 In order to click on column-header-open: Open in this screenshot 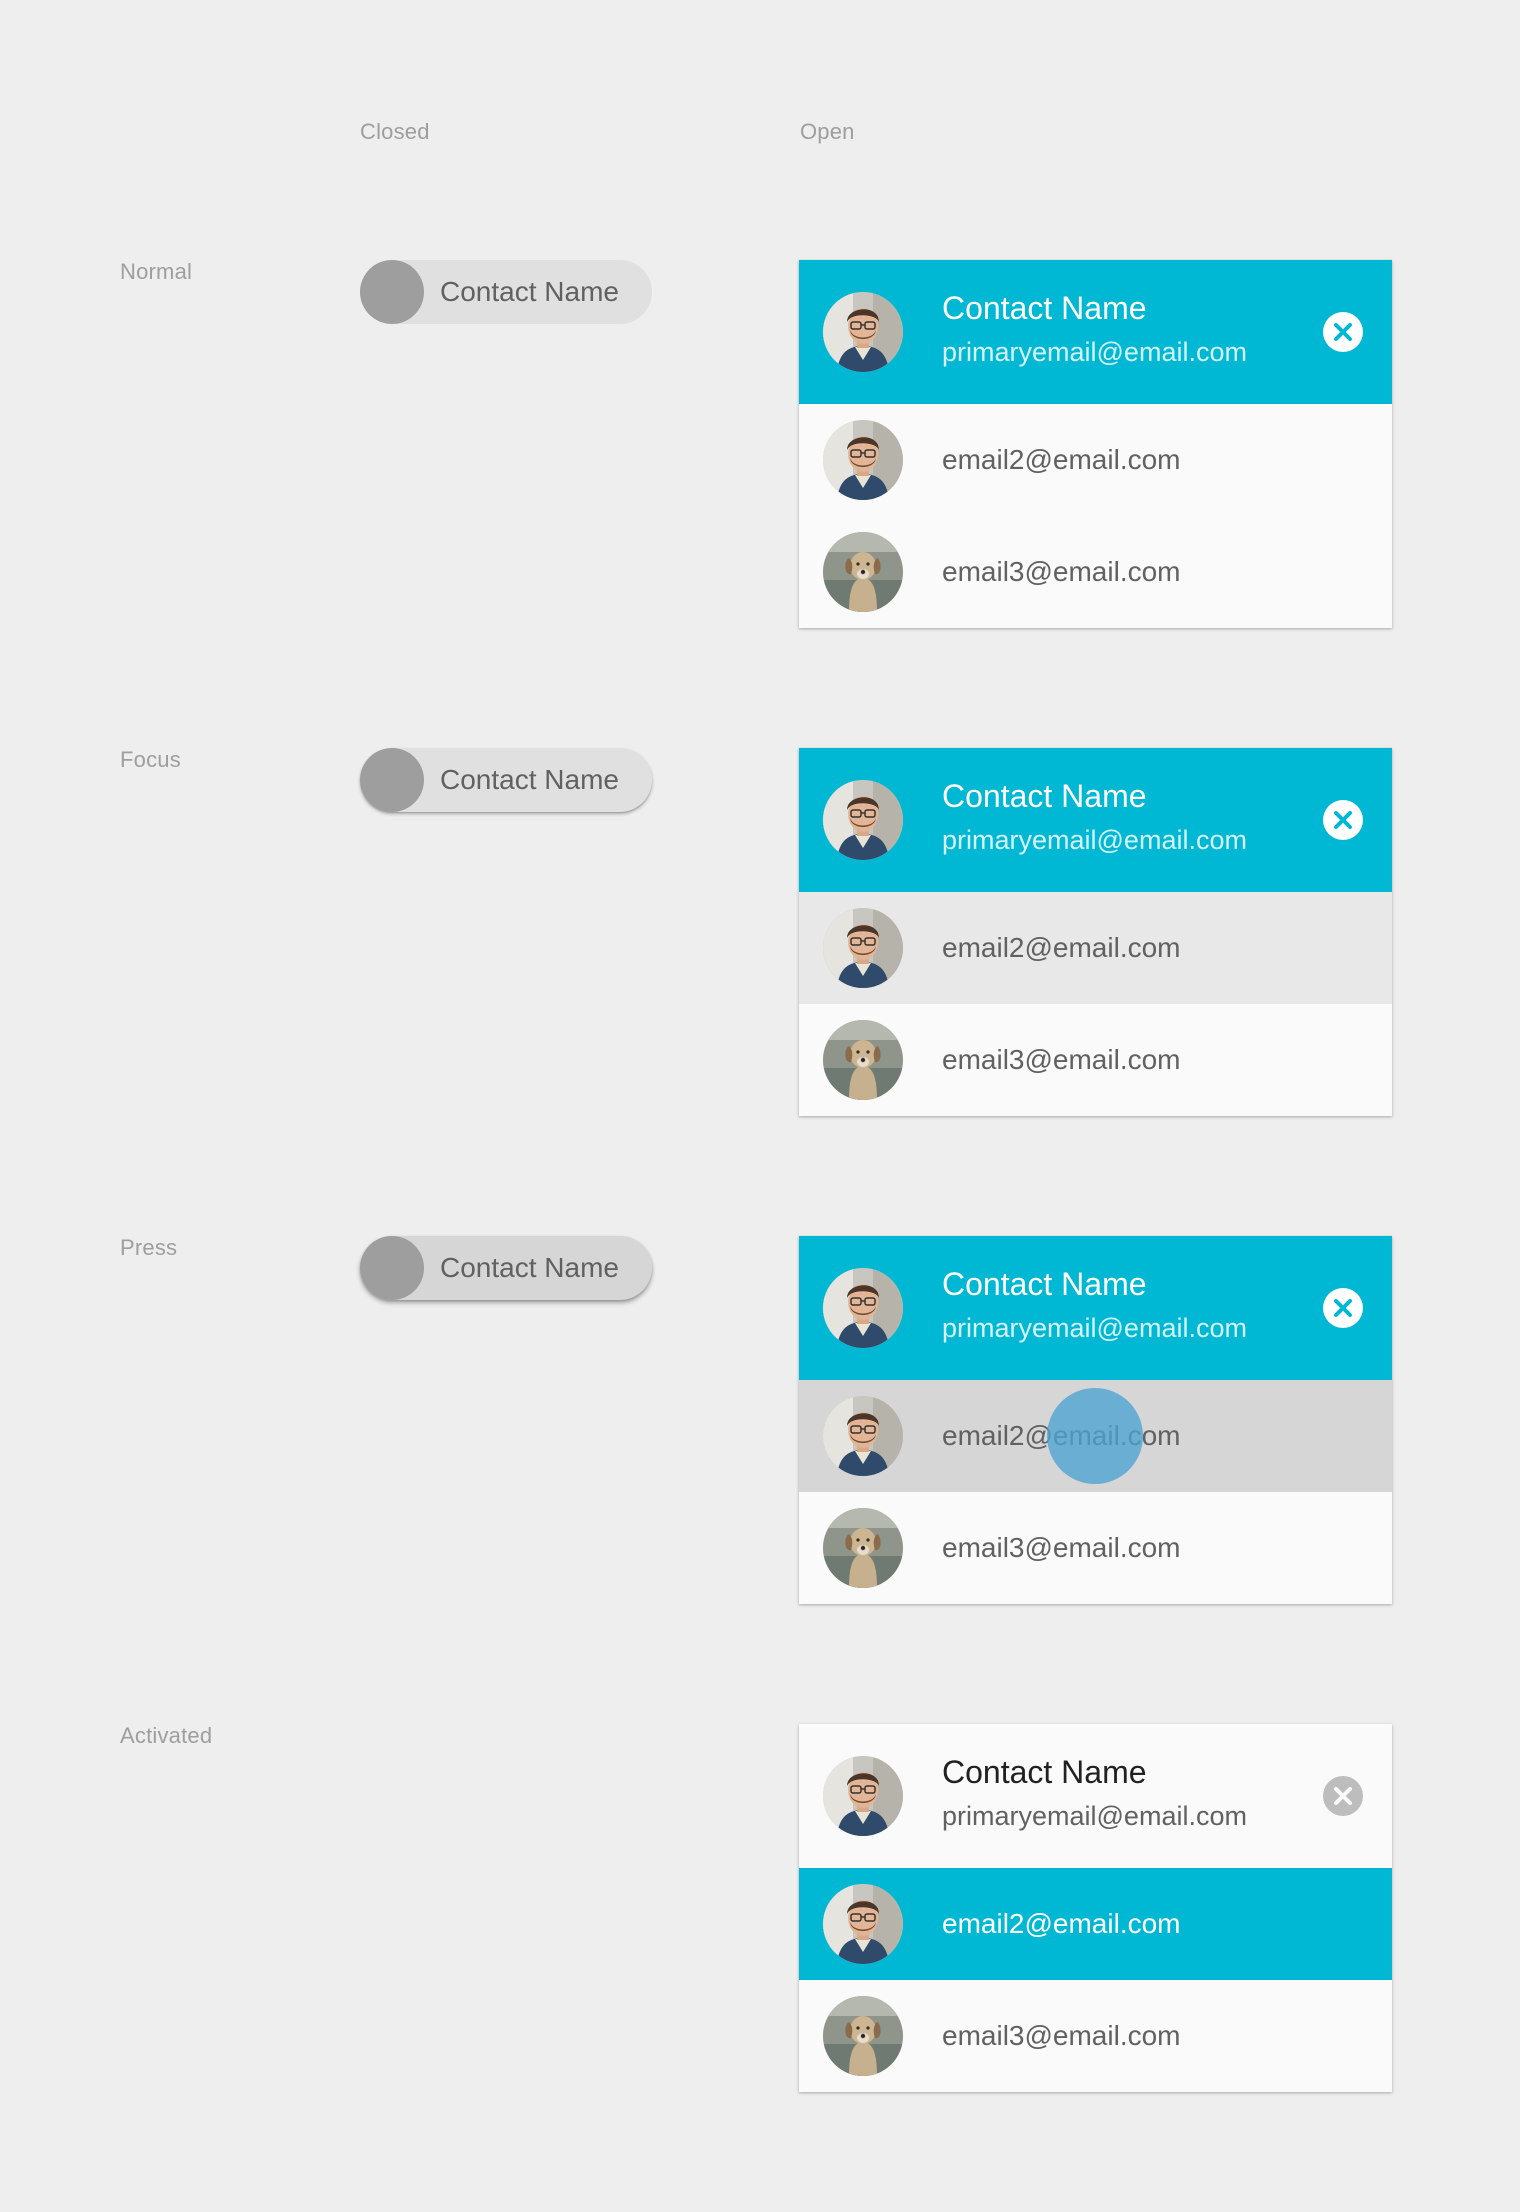, I will do `click(827, 131)`.